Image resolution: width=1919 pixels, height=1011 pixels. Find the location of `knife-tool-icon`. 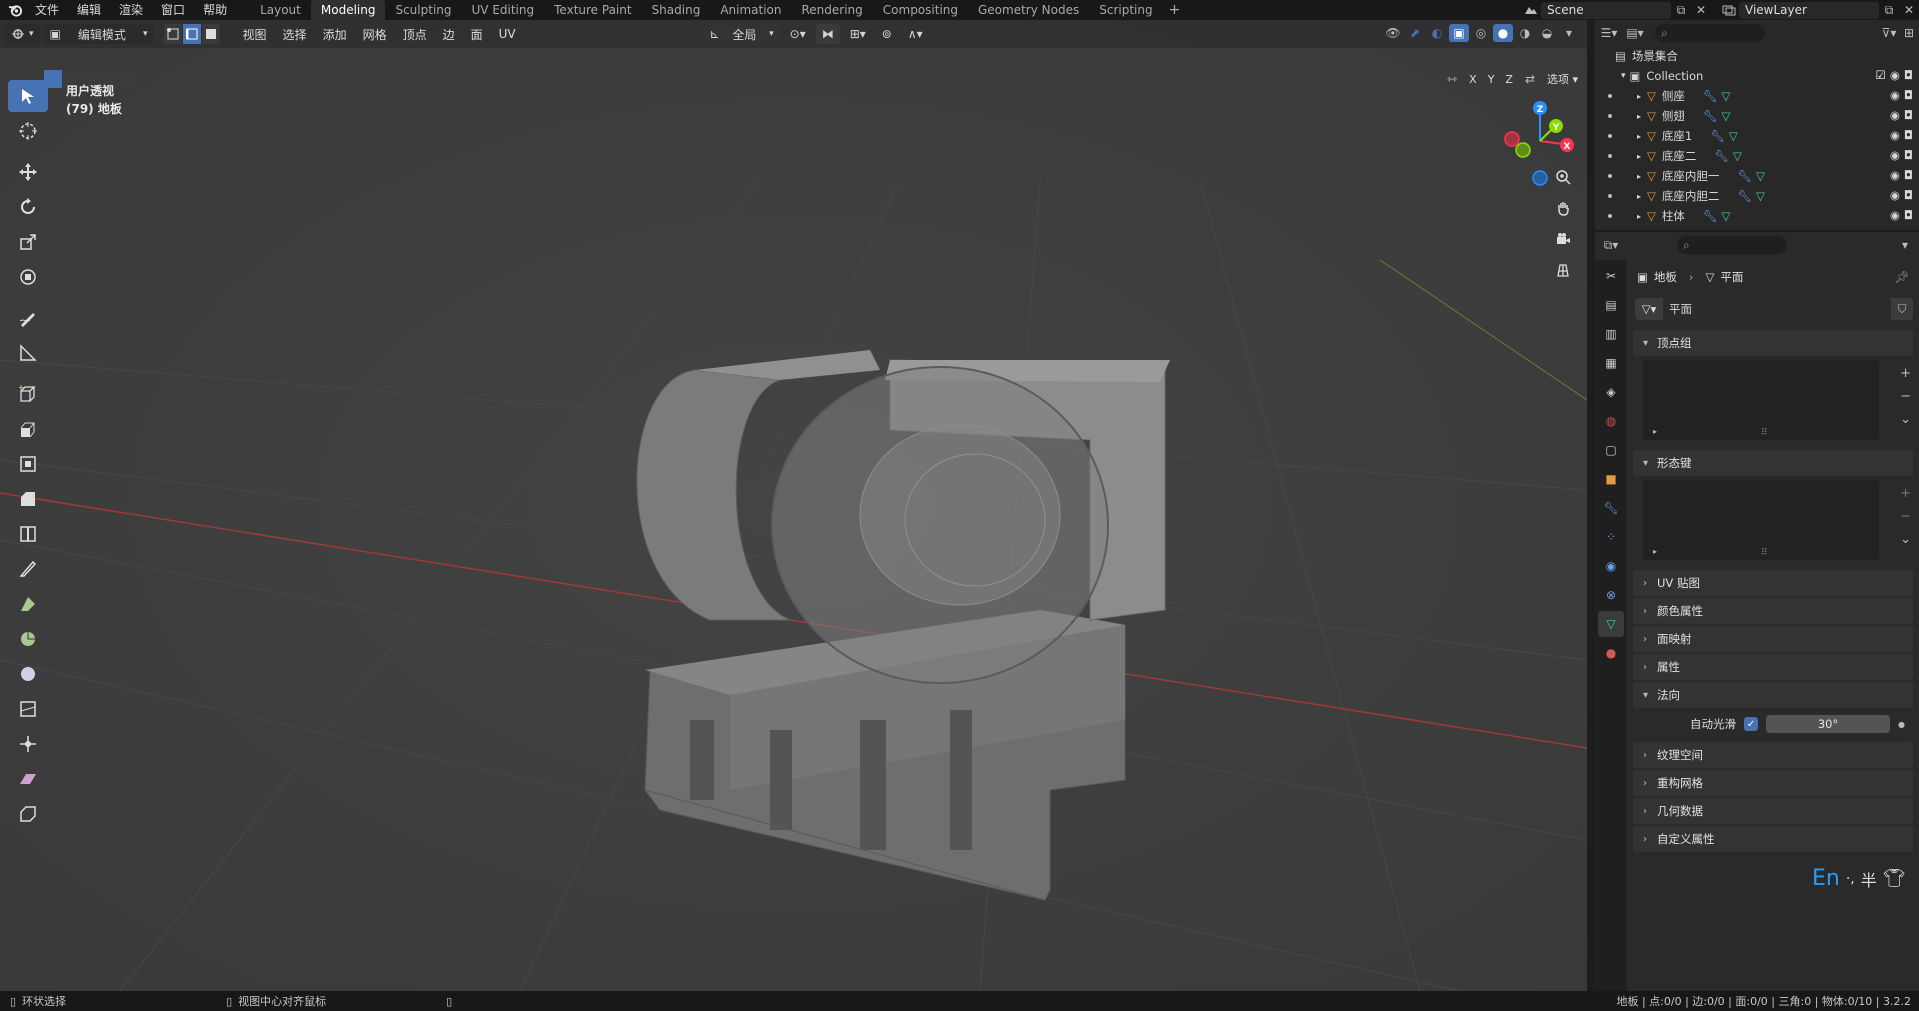

knife-tool-icon is located at coordinates (28, 569).